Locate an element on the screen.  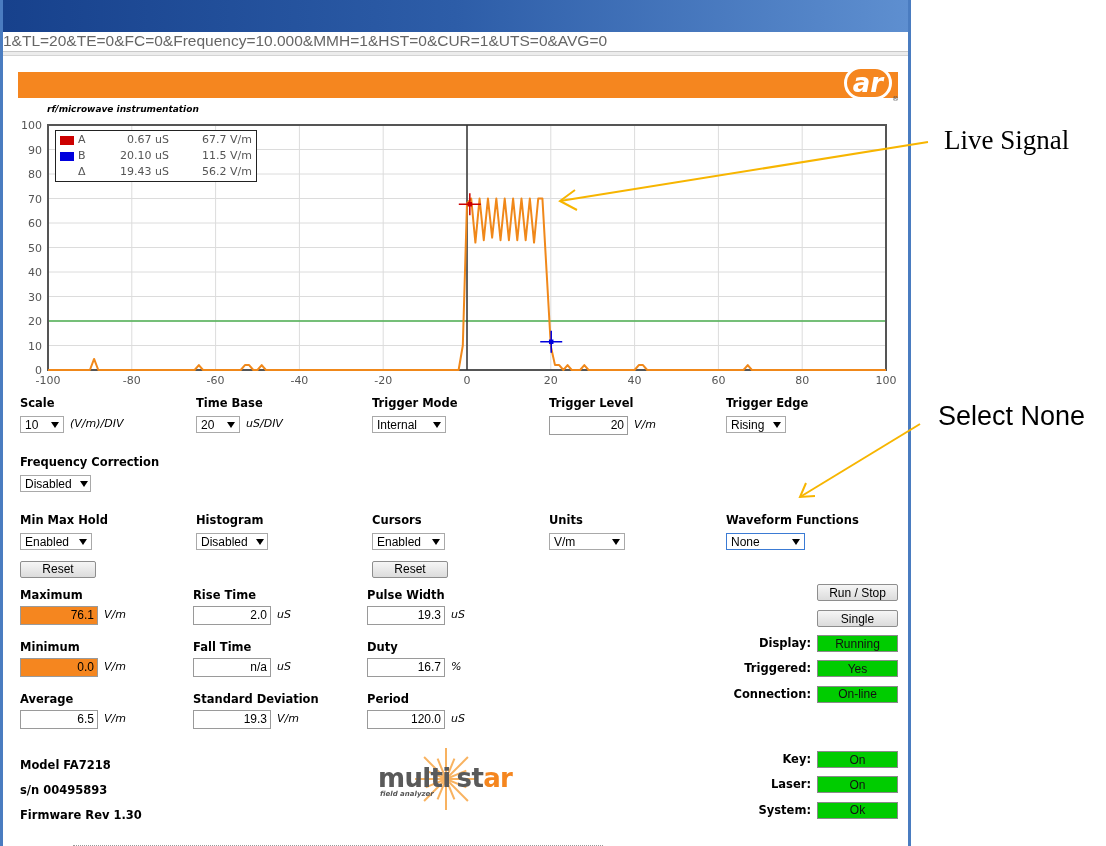
status-label: System: is located at coordinates (784, 810).